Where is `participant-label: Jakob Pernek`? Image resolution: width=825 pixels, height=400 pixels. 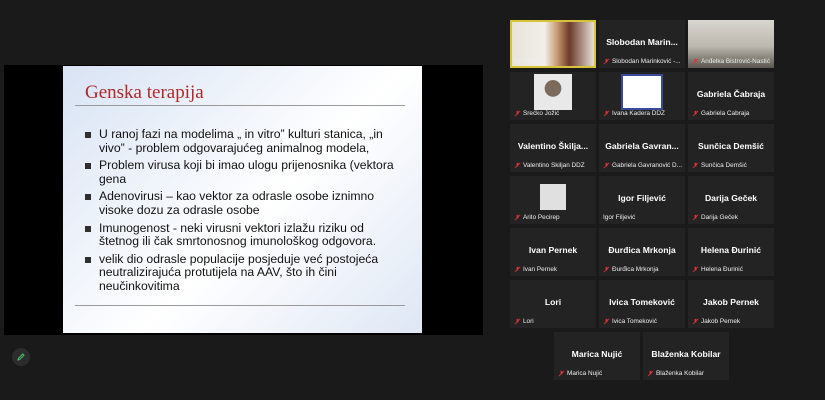 participant-label: Jakob Pernek is located at coordinates (732, 321).